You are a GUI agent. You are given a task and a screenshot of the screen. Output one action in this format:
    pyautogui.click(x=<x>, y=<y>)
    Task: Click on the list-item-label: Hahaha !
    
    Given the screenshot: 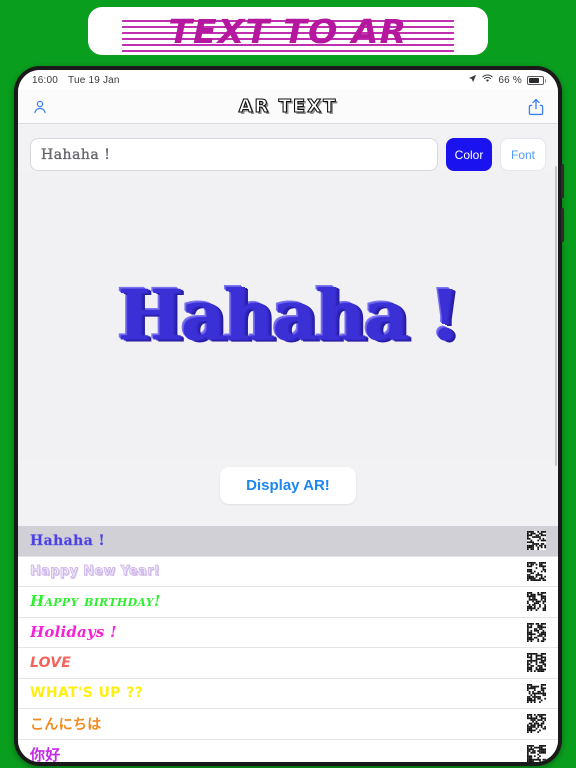 What is the action you would take?
    pyautogui.click(x=68, y=540)
    